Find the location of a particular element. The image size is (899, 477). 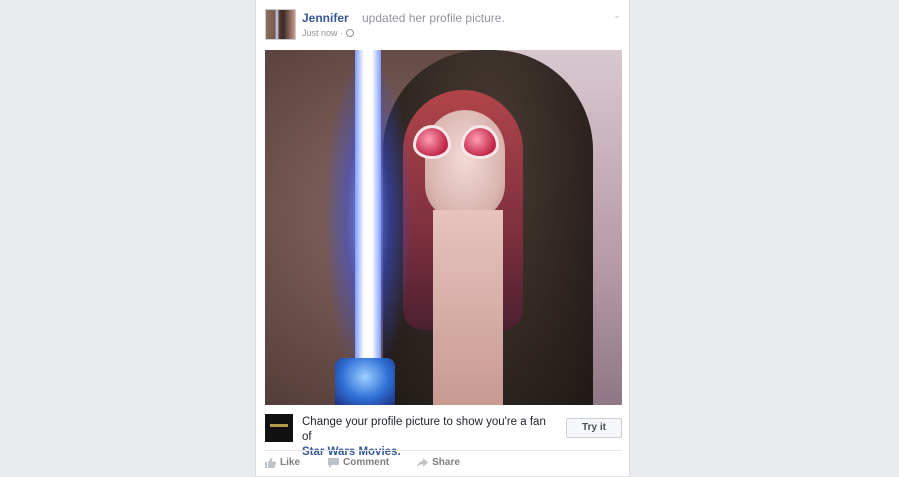

photo-body is located at coordinates (468, 307).